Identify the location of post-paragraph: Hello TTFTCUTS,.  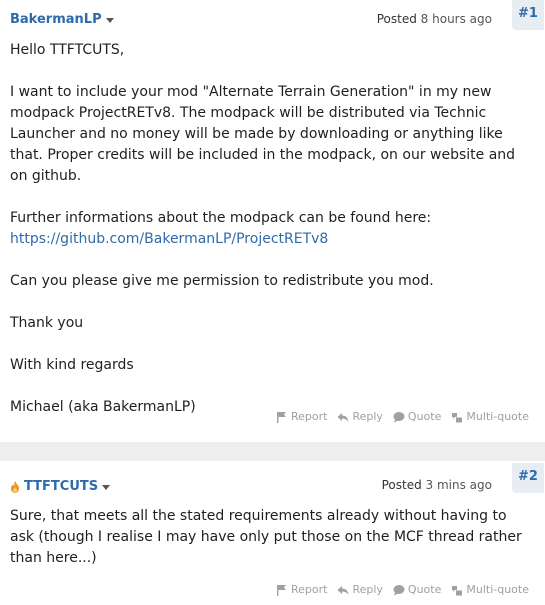
(67, 50).